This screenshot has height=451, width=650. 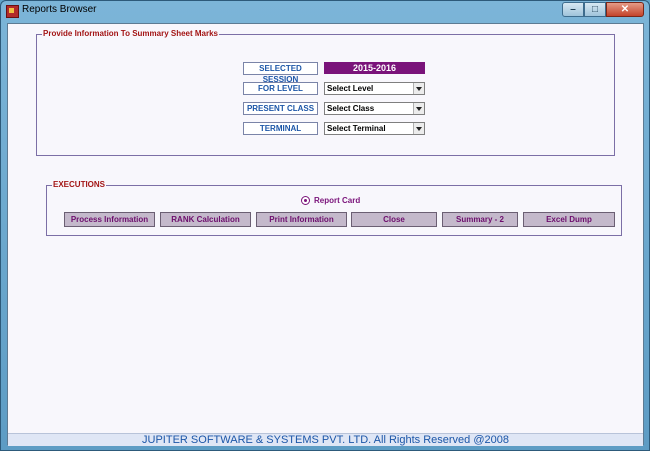 I want to click on maximize-button: □, so click(x=595, y=9).